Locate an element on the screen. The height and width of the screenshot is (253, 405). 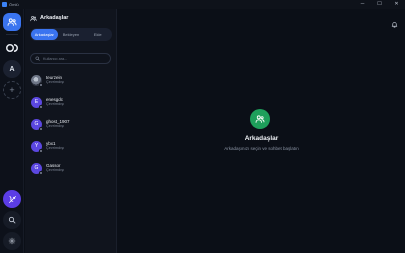
tab-pending: Bekleyen is located at coordinates (71, 34).